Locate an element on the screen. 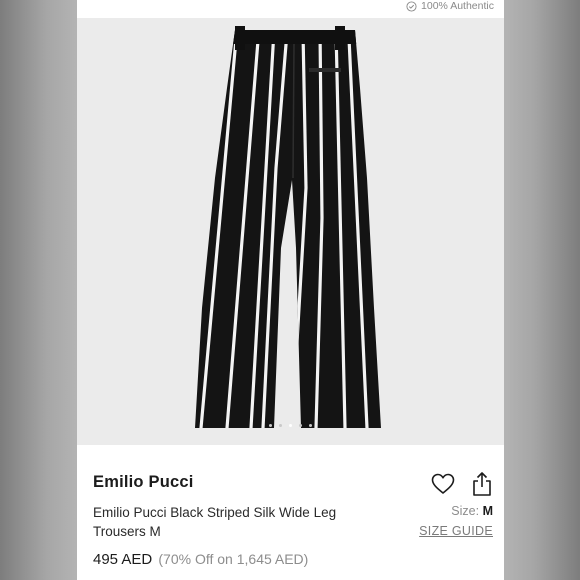 This screenshot has height=580, width=580. size-guide-link: SIZE GUIDE is located at coordinates (456, 531).